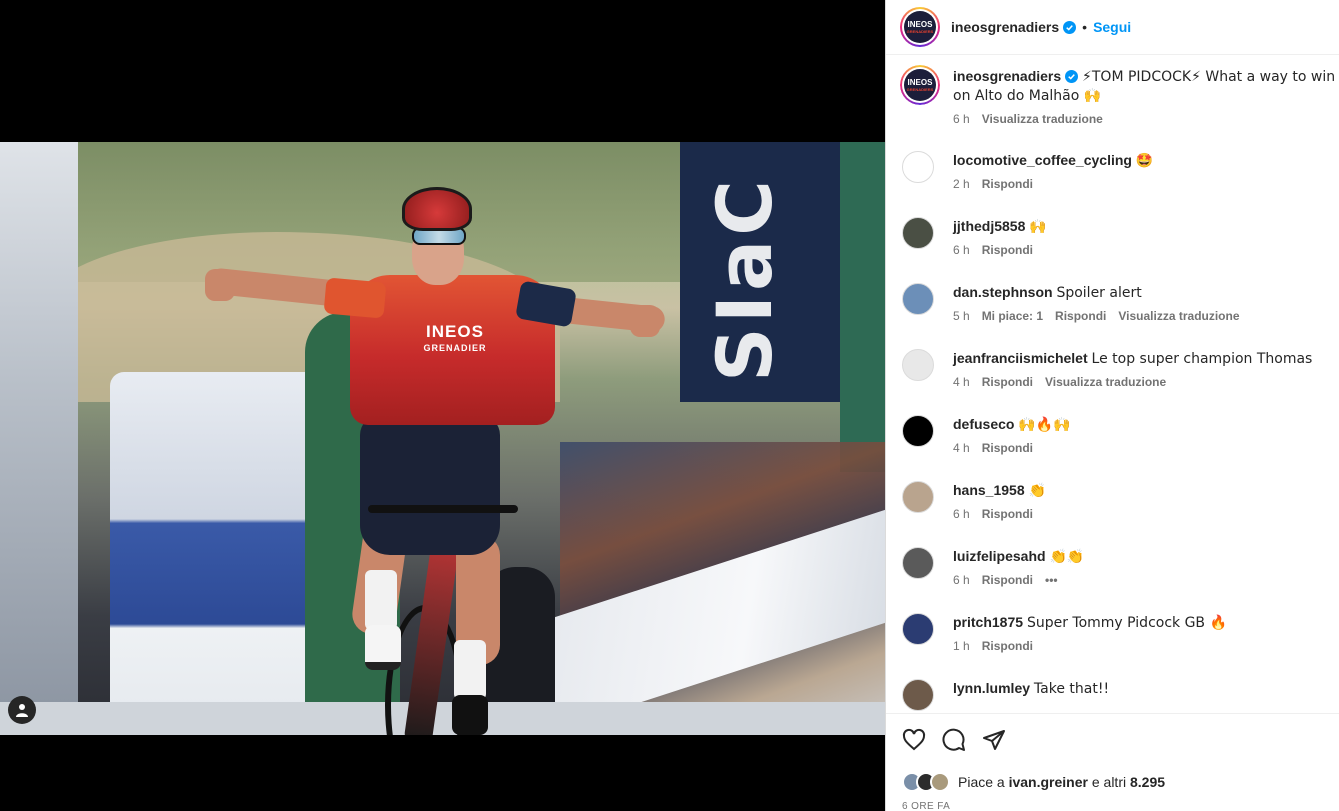 This screenshot has width=1339, height=811. Describe the element at coordinates (999, 556) in the screenshot. I see `comment-username: luizfelipesahd` at that location.